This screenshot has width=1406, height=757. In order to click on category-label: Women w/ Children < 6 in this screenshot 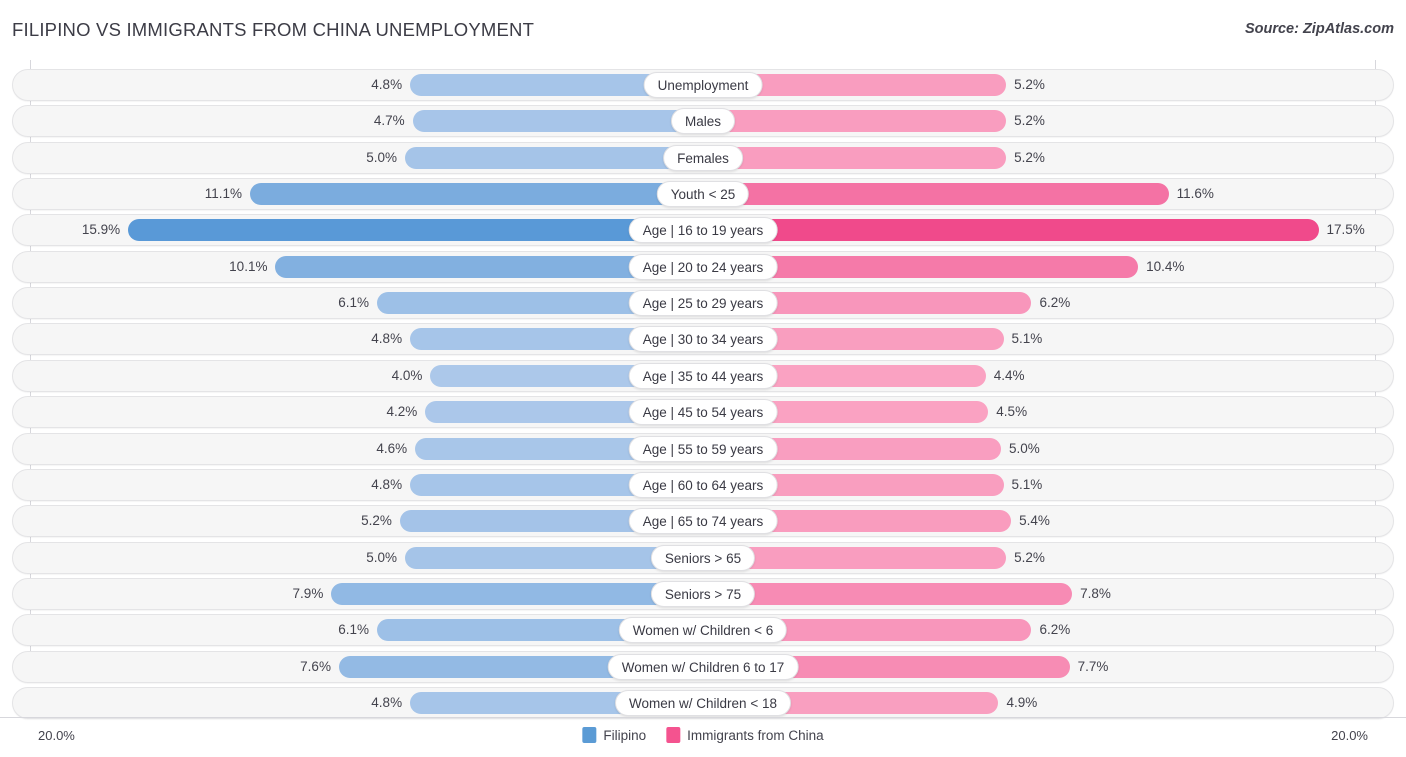, I will do `click(703, 630)`.